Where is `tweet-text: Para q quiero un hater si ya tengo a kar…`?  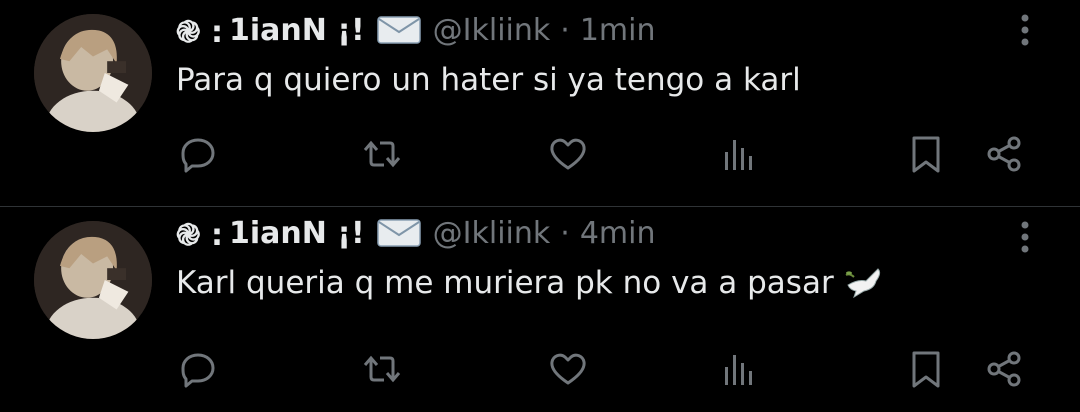 tweet-text: Para q quiero un hater si ya tengo a kar… is located at coordinates (488, 80).